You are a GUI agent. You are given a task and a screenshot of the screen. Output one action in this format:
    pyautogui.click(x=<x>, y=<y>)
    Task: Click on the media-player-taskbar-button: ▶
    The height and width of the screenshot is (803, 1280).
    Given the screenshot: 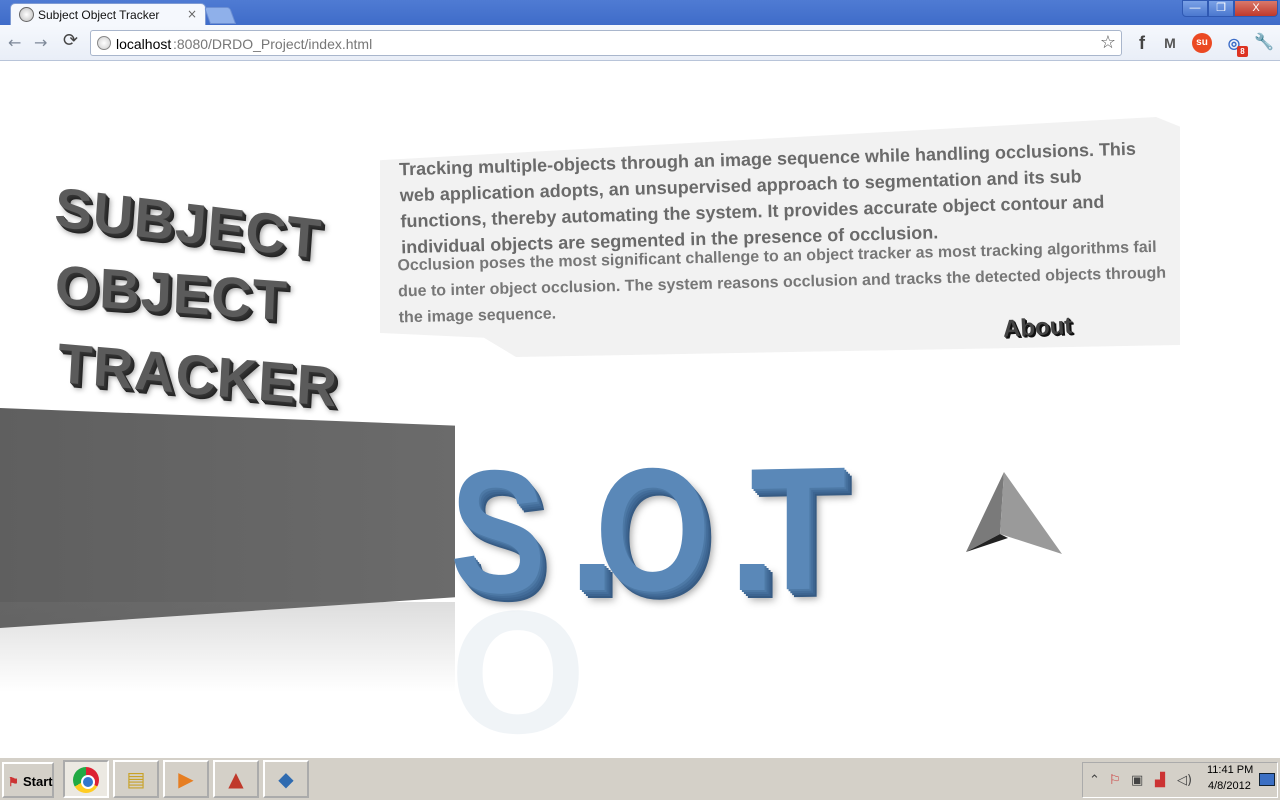 What is the action you would take?
    pyautogui.click(x=186, y=779)
    